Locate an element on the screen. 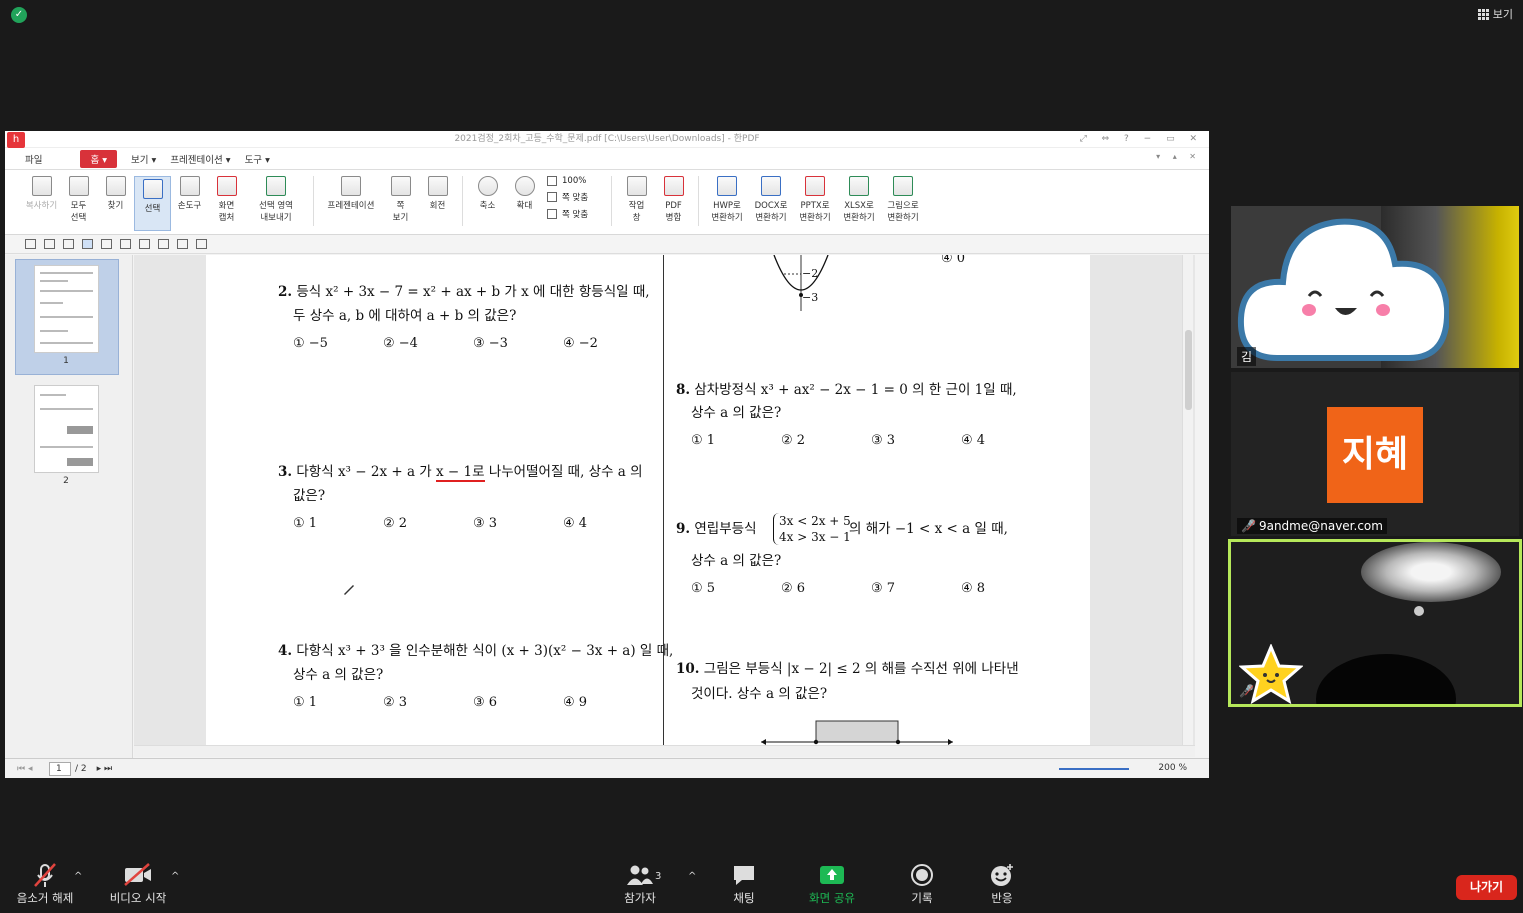 This screenshot has height=913, width=1523. presentation-button: 프레젠테이션 is located at coordinates (351, 194).